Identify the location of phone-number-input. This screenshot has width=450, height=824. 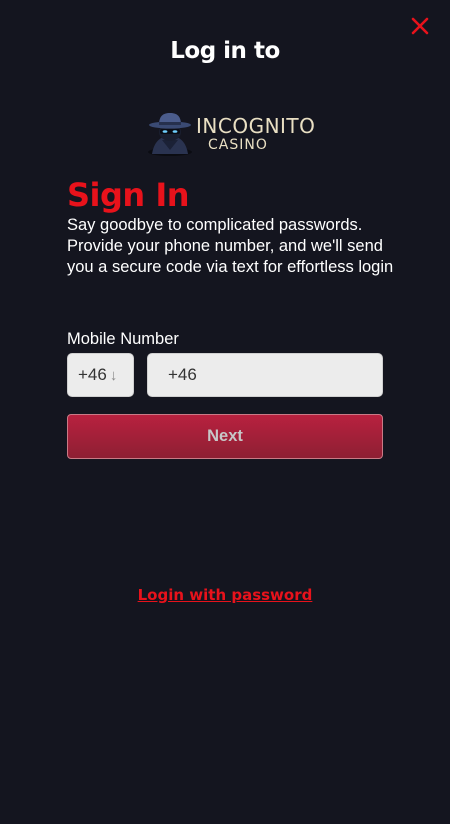
(265, 375).